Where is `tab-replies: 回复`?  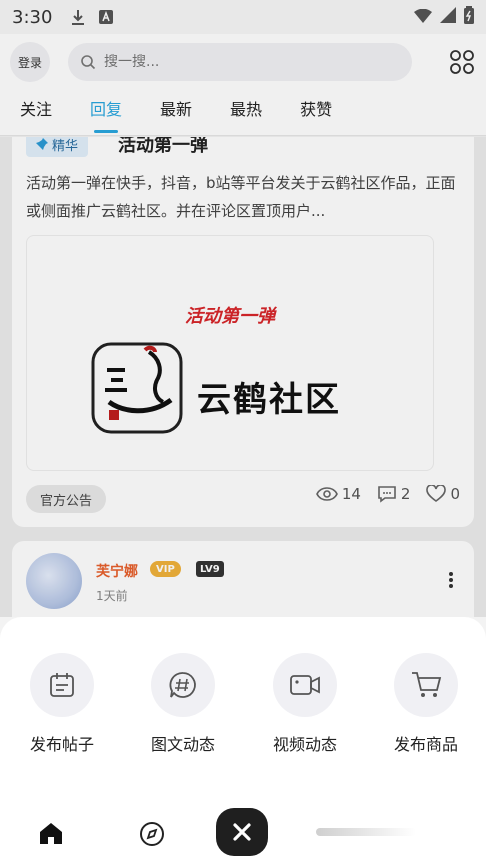
tab-replies: 回复 is located at coordinates (106, 112).